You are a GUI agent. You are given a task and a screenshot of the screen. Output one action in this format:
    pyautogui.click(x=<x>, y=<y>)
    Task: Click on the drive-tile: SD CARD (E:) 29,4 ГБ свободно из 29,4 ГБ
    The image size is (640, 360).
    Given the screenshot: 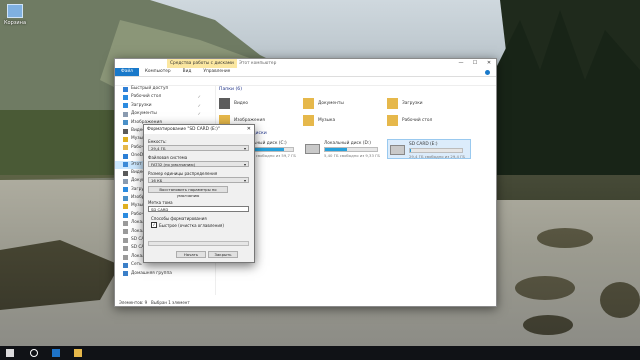 What is the action you would take?
    pyautogui.click(x=429, y=149)
    